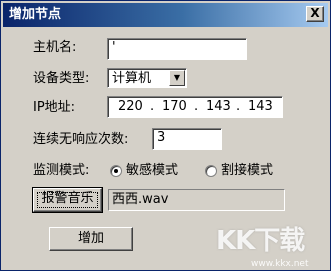 This screenshot has height=273, width=333. I want to click on alarm-sound-file-field: 西西.wav, so click(196, 200).